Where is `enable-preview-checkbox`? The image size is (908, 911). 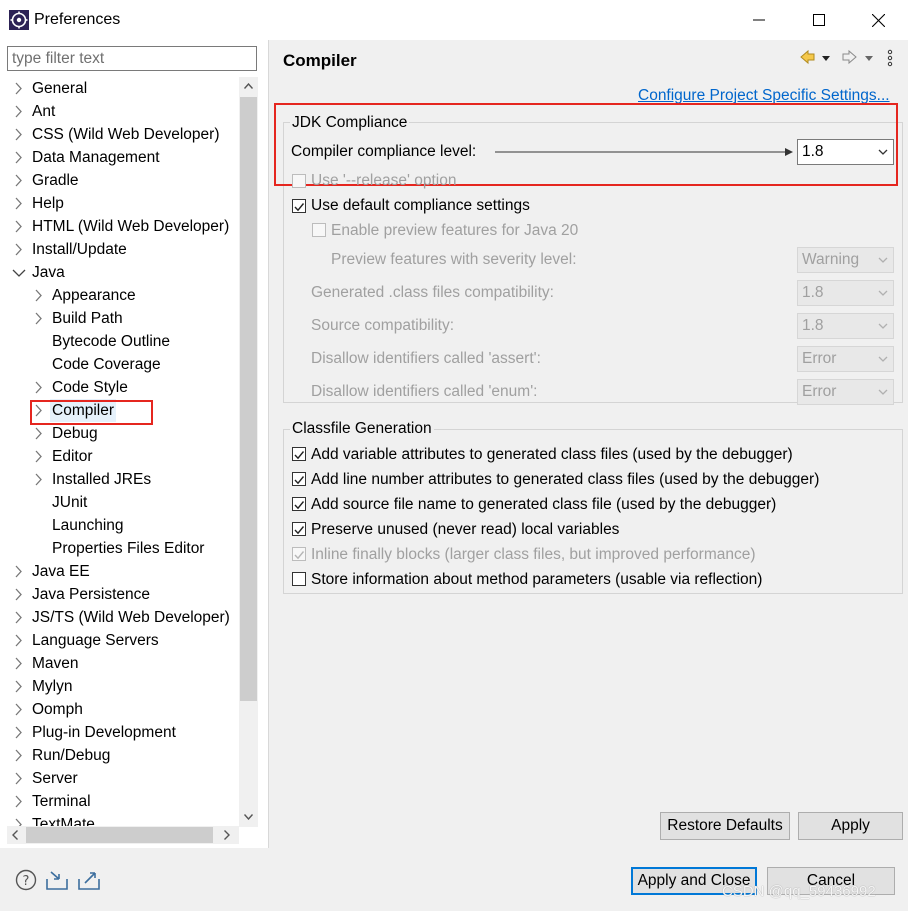 enable-preview-checkbox is located at coordinates (319, 230).